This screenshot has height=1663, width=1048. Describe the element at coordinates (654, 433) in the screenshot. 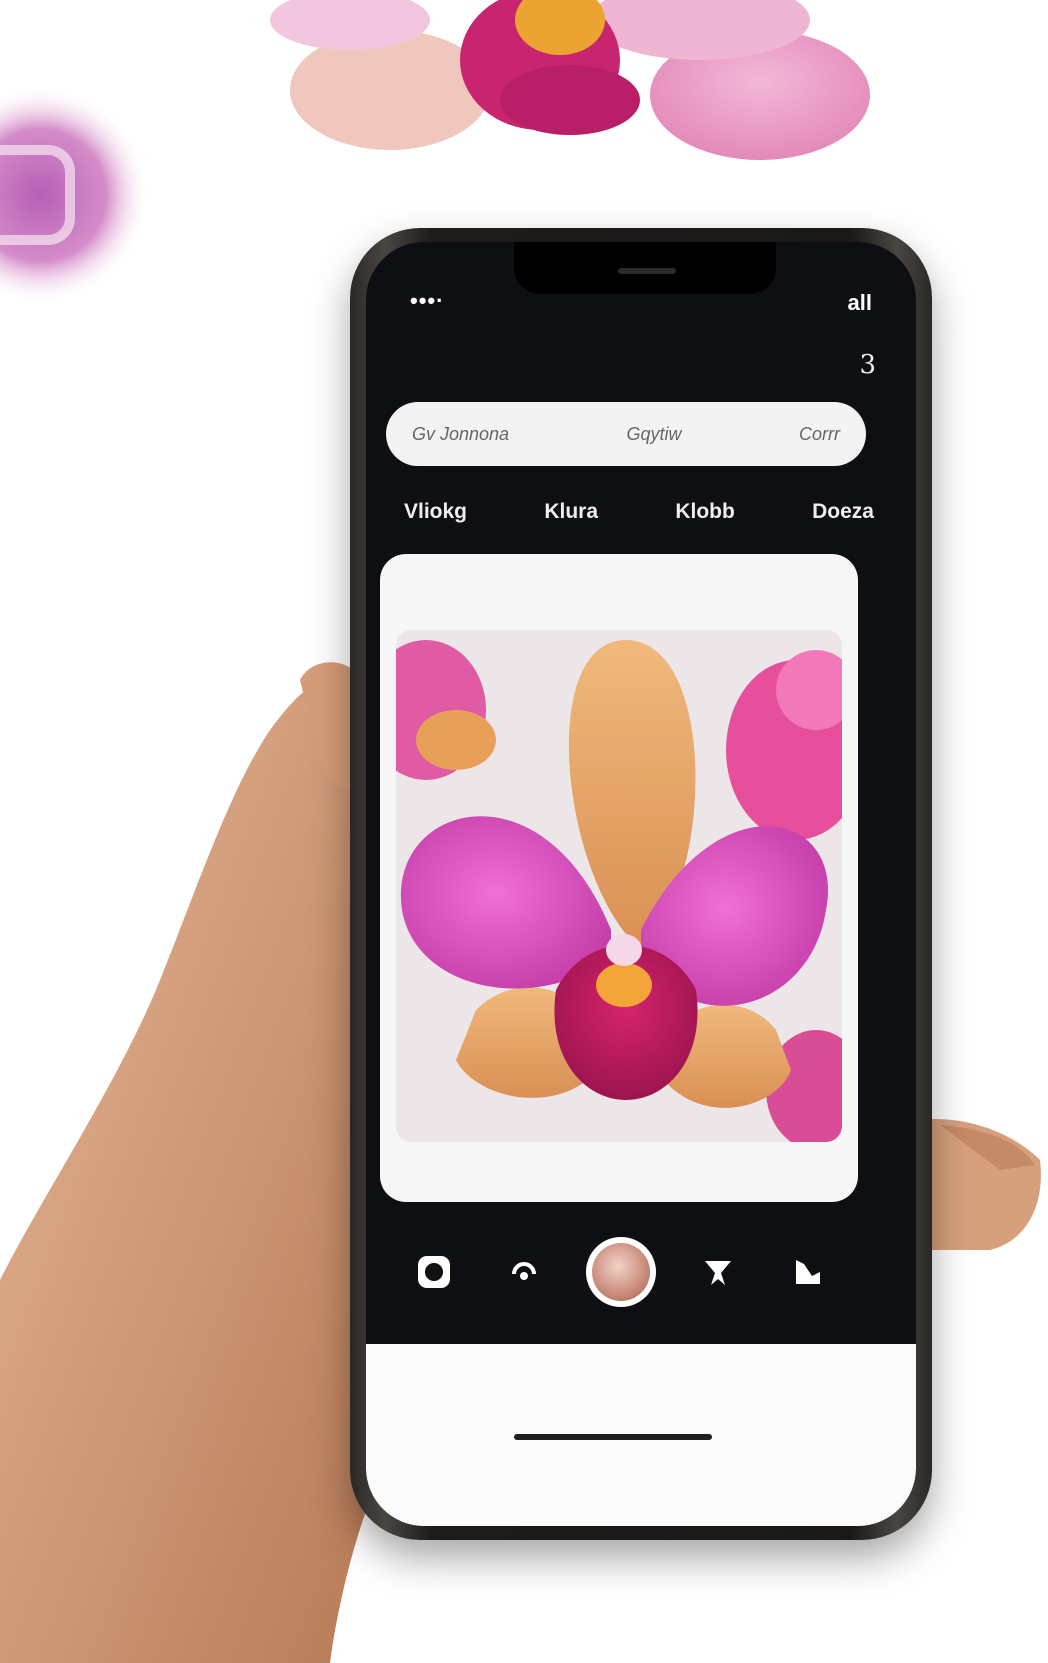

I see `search-middle-text: Gqytiw` at that location.